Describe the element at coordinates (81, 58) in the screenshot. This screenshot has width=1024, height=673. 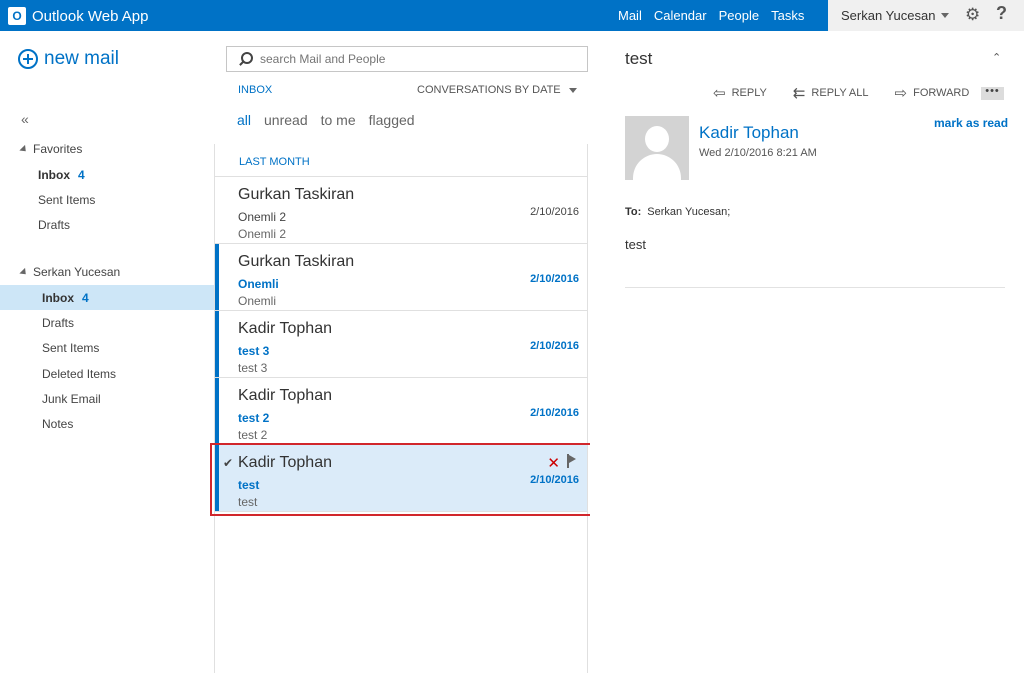
I see `new-mail-label: new mail` at that location.